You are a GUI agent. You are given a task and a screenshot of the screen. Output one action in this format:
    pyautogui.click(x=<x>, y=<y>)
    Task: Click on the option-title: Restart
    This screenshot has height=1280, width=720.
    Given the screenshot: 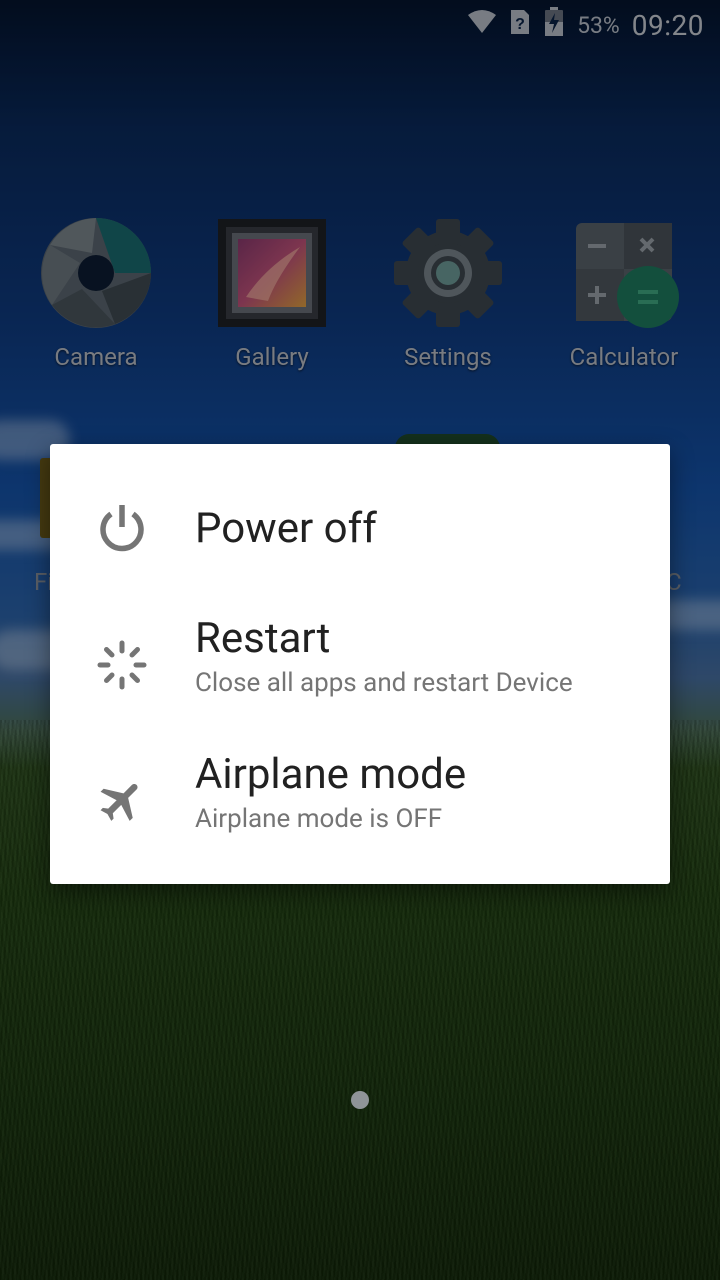 What is the action you would take?
    pyautogui.click(x=263, y=638)
    